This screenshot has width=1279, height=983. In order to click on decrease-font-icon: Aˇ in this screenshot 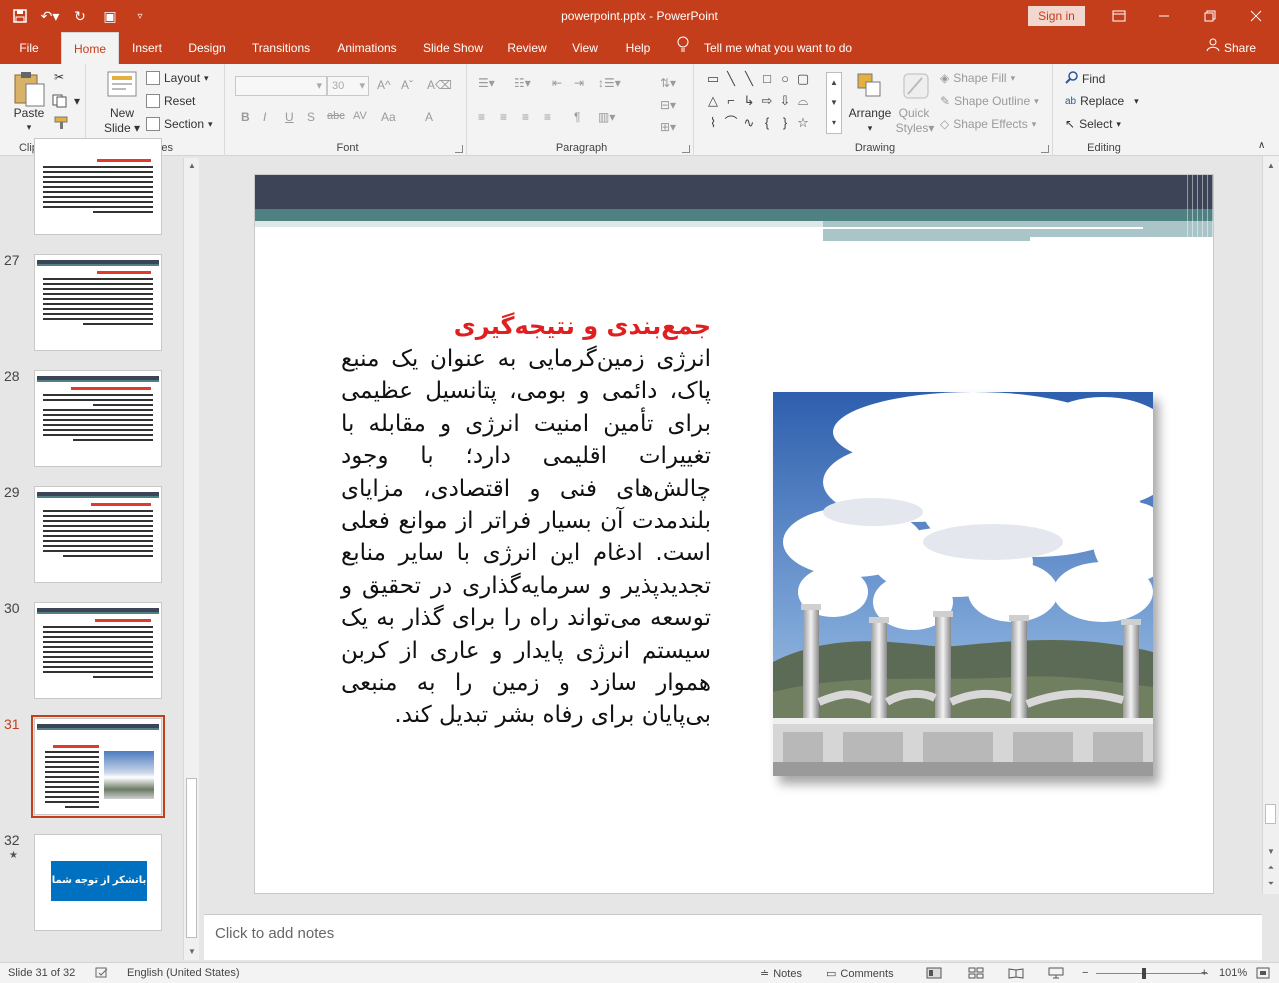, I will do `click(407, 85)`.